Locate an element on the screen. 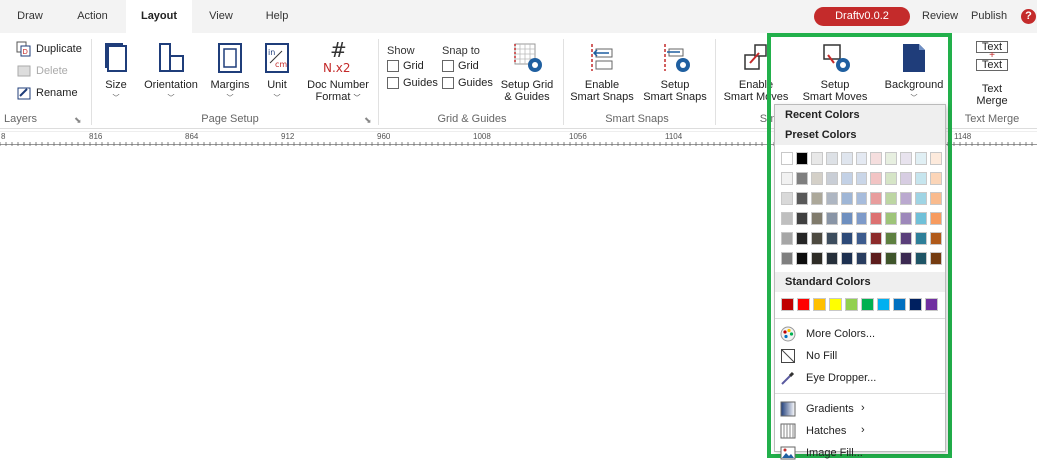  gradients-item: Gradients › is located at coordinates (860, 409).